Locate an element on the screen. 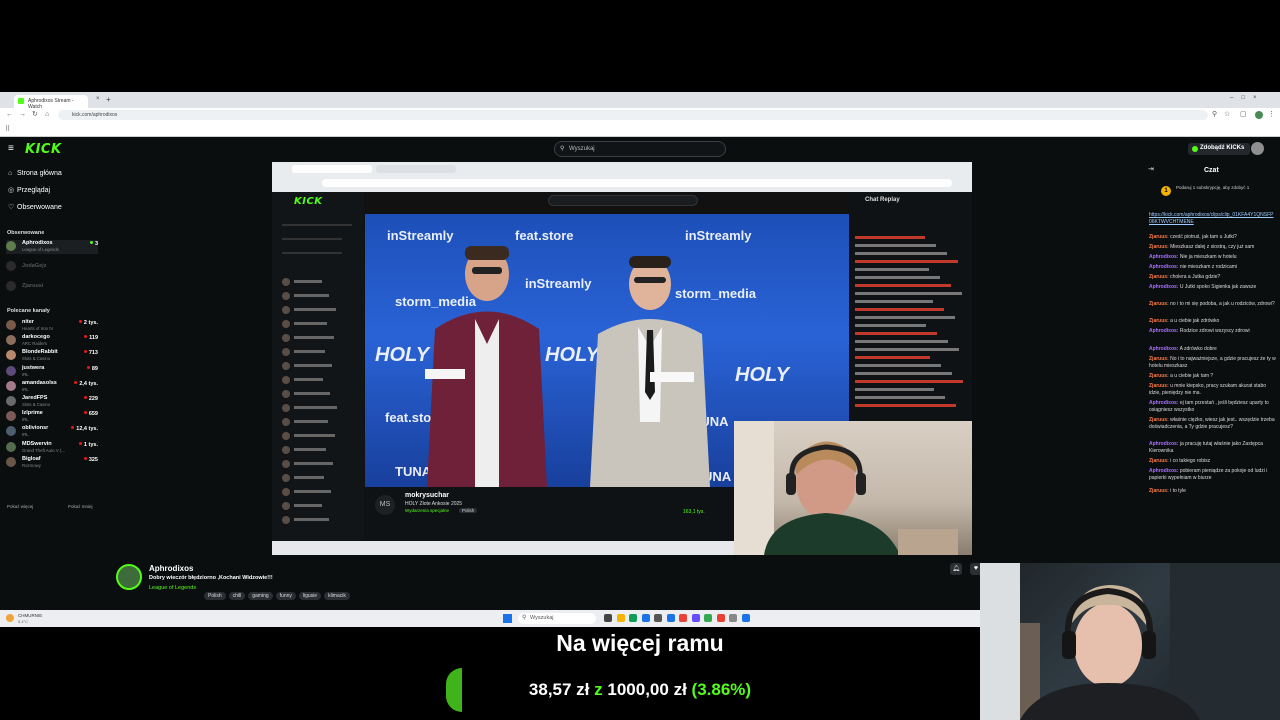 The width and height of the screenshot is (1280, 720). browser-menu-icon: ⋮ is located at coordinates (1271, 115).